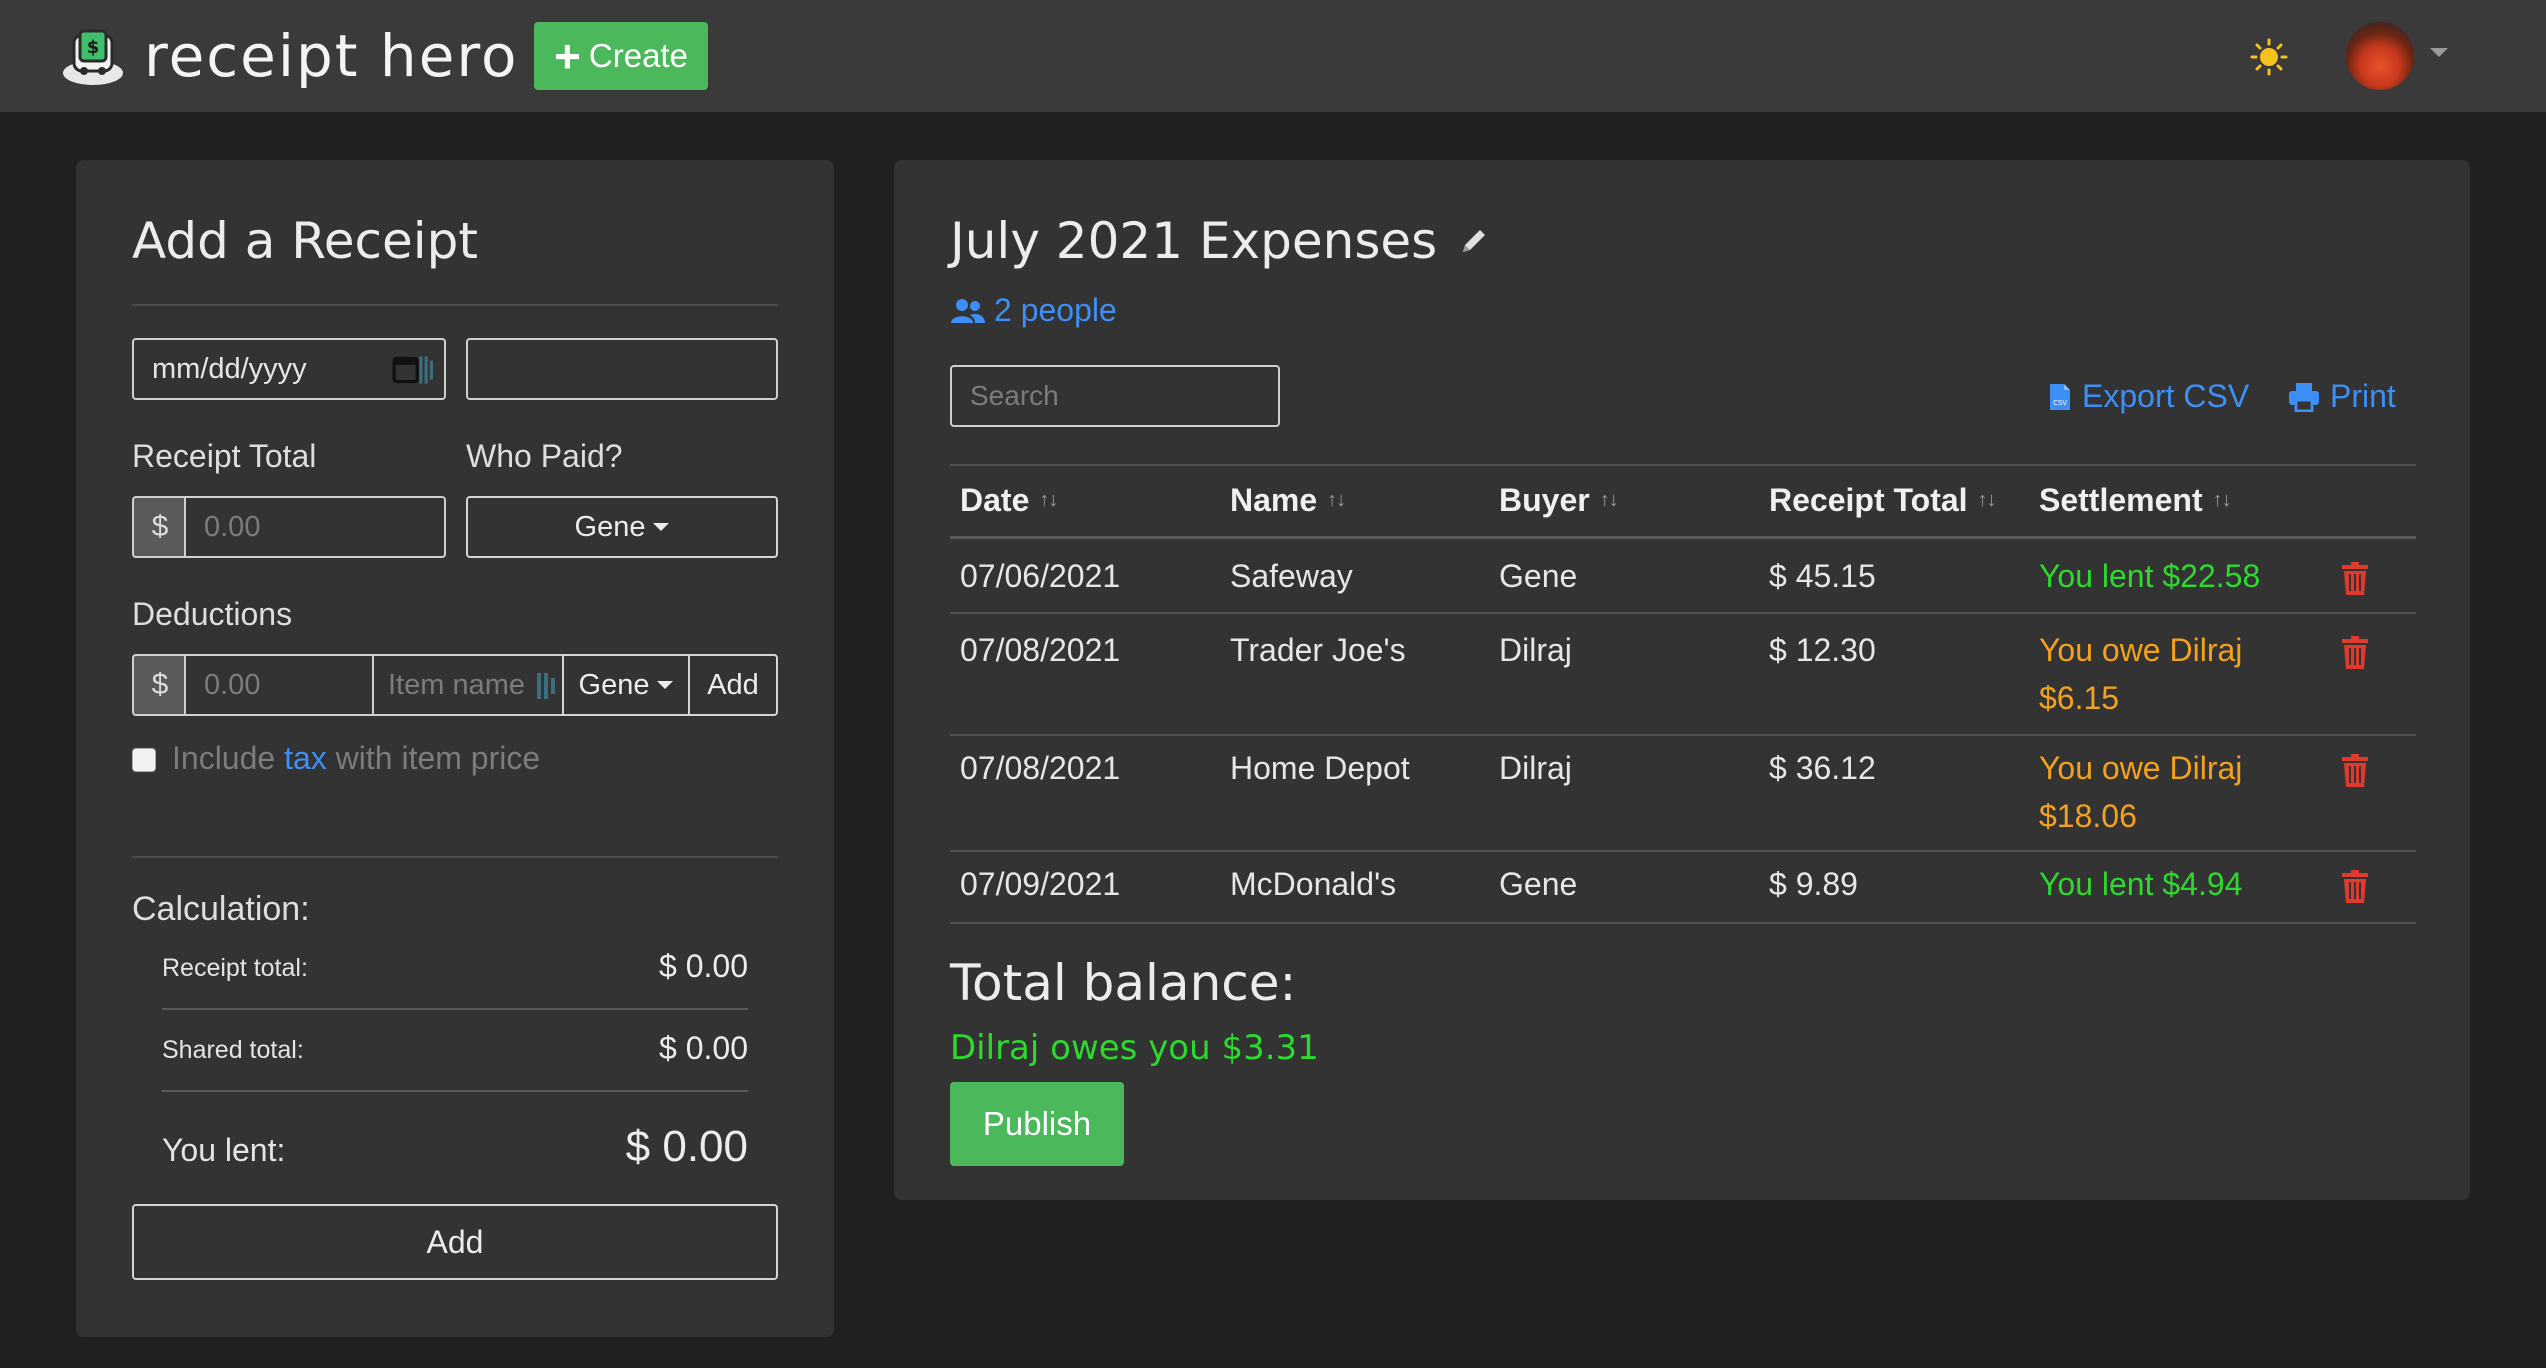  I want to click on print-button: Print, so click(2342, 396).